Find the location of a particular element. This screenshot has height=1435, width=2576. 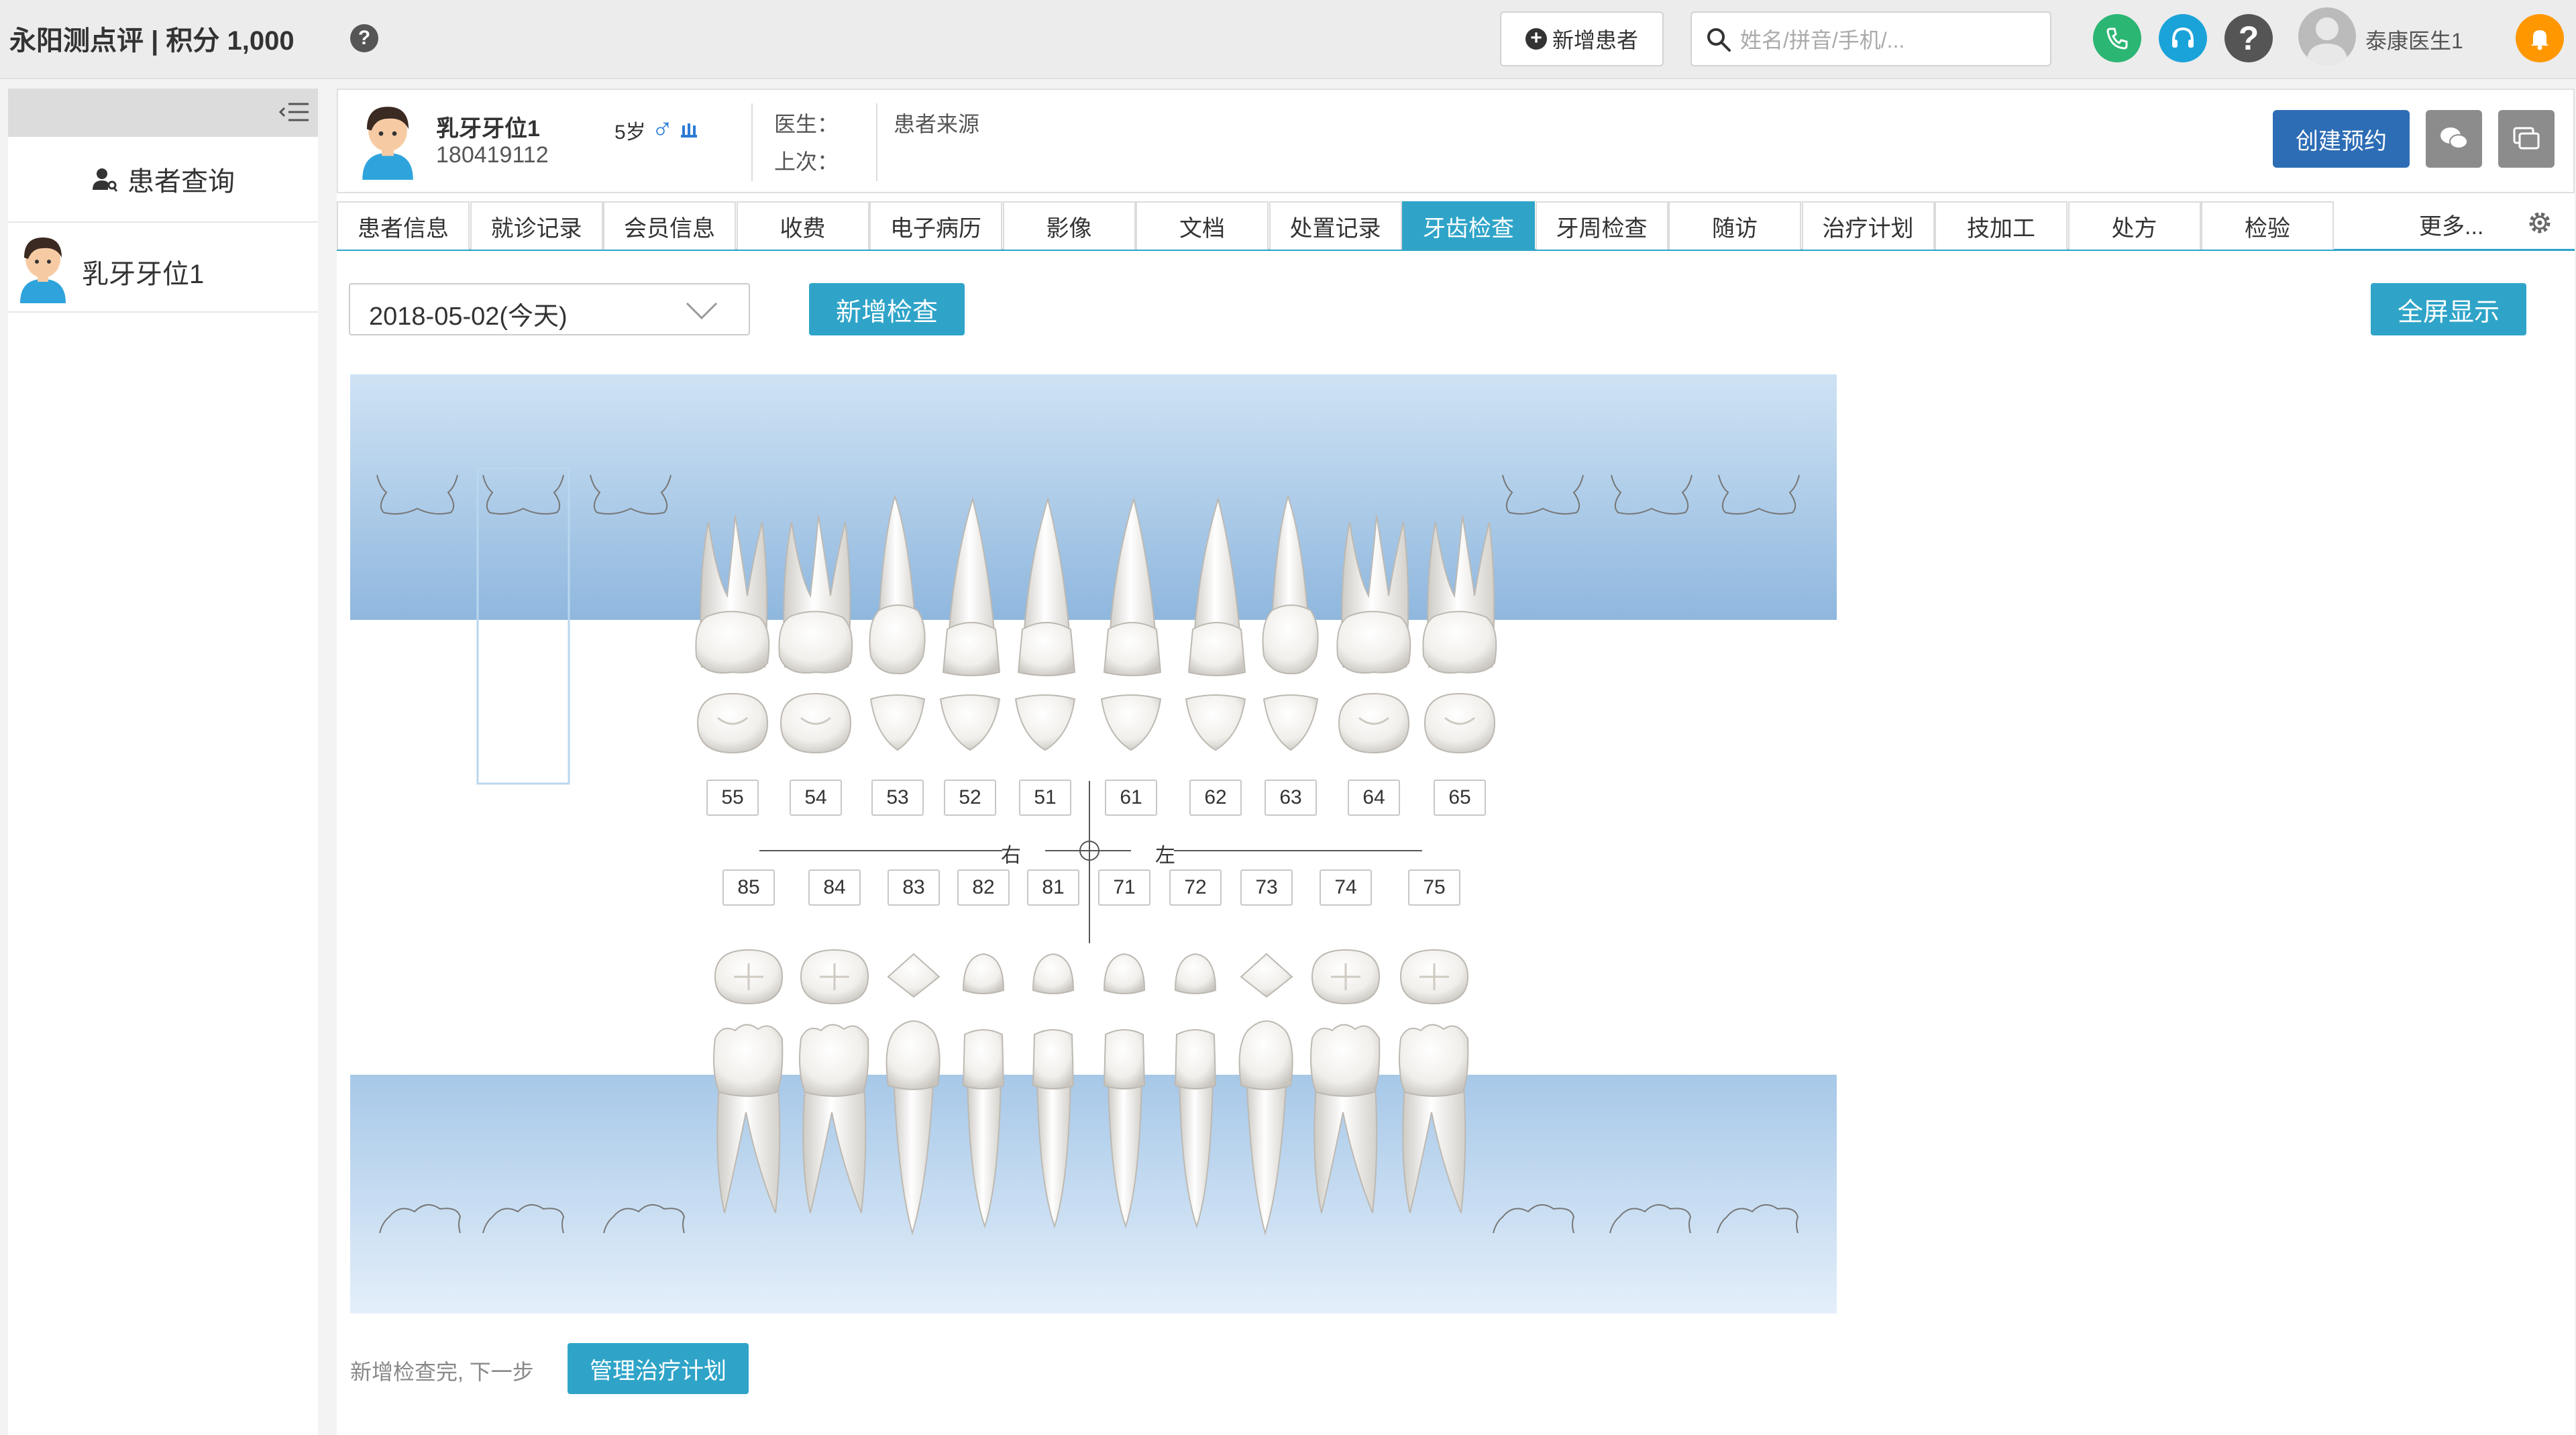

new-exam-button: 新增检查 is located at coordinates (887, 309).